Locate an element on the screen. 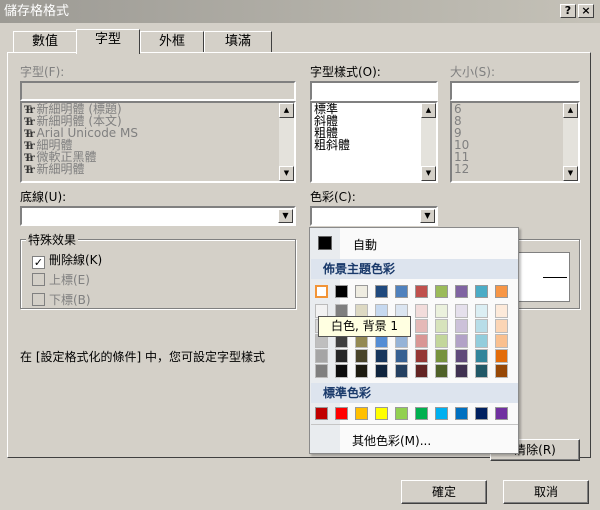 This screenshot has height=510, width=600. tab-fill: 填滿 is located at coordinates (238, 42).